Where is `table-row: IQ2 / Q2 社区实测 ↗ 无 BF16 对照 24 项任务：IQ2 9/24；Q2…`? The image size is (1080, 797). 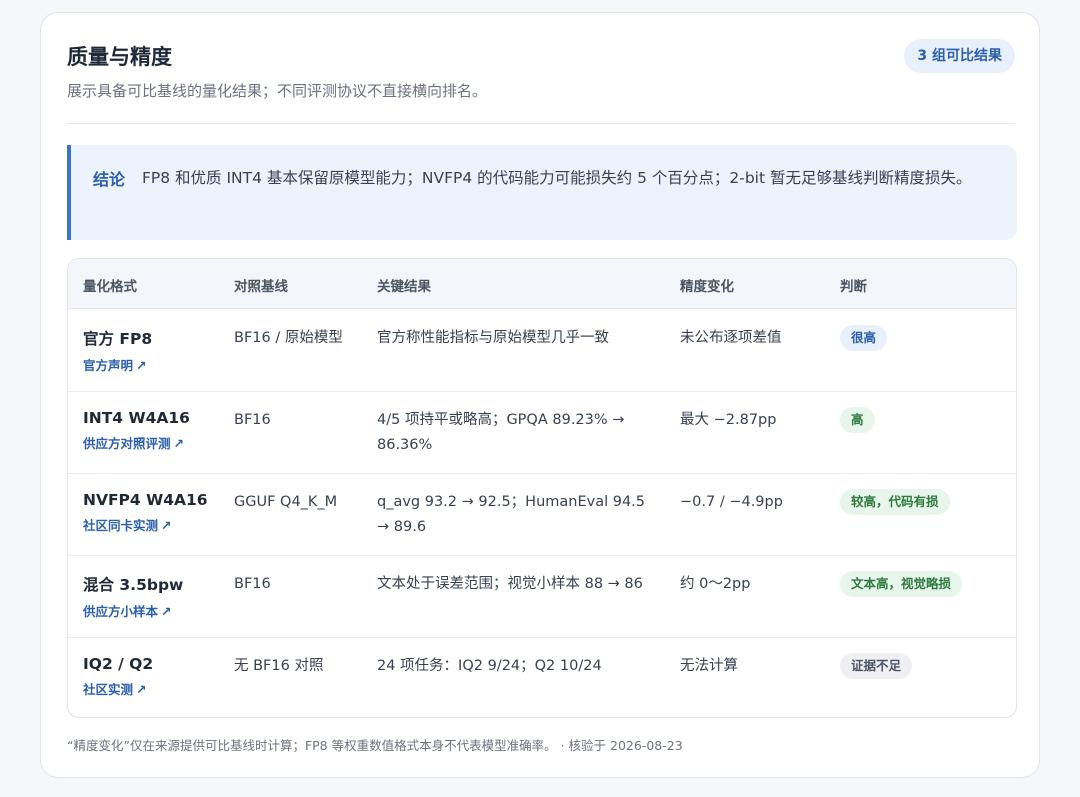
table-row: IQ2 / Q2 社区实测 ↗ 无 BF16 对照 24 项任务：IQ2 9/24；Q2… is located at coordinates (542, 677).